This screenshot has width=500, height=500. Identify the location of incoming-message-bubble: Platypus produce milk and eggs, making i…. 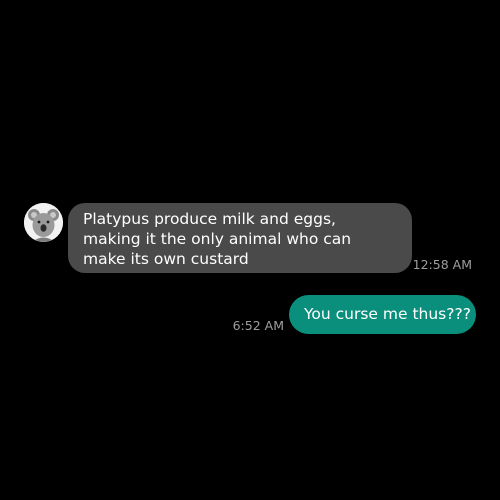
(240, 238).